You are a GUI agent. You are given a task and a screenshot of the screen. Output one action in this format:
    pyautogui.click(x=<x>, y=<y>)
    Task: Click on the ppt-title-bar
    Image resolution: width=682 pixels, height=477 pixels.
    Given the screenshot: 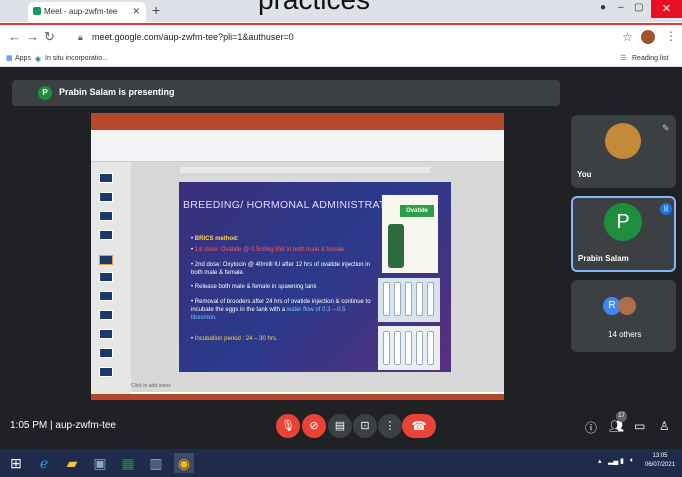 What is the action you would take?
    pyautogui.click(x=297, y=117)
    